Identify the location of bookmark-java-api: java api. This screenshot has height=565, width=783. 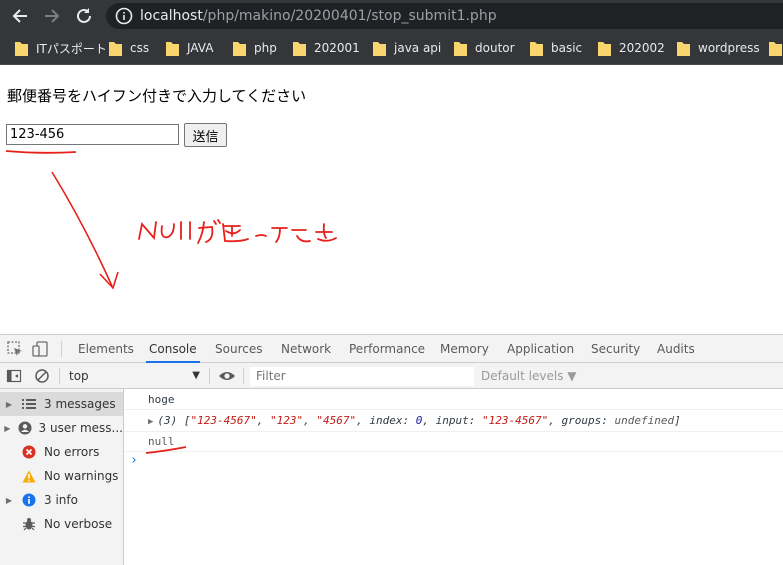
(407, 48).